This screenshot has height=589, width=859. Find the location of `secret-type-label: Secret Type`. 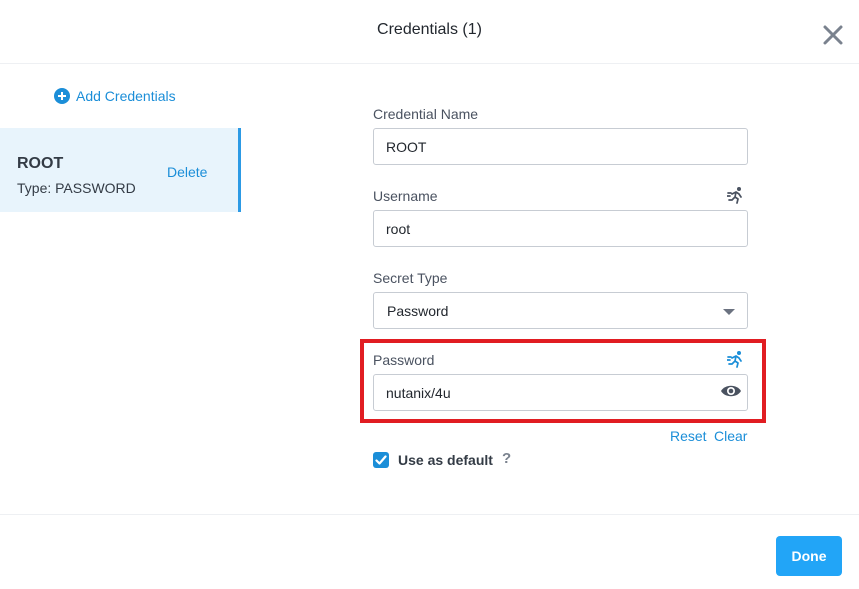

secret-type-label: Secret Type is located at coordinates (410, 278).